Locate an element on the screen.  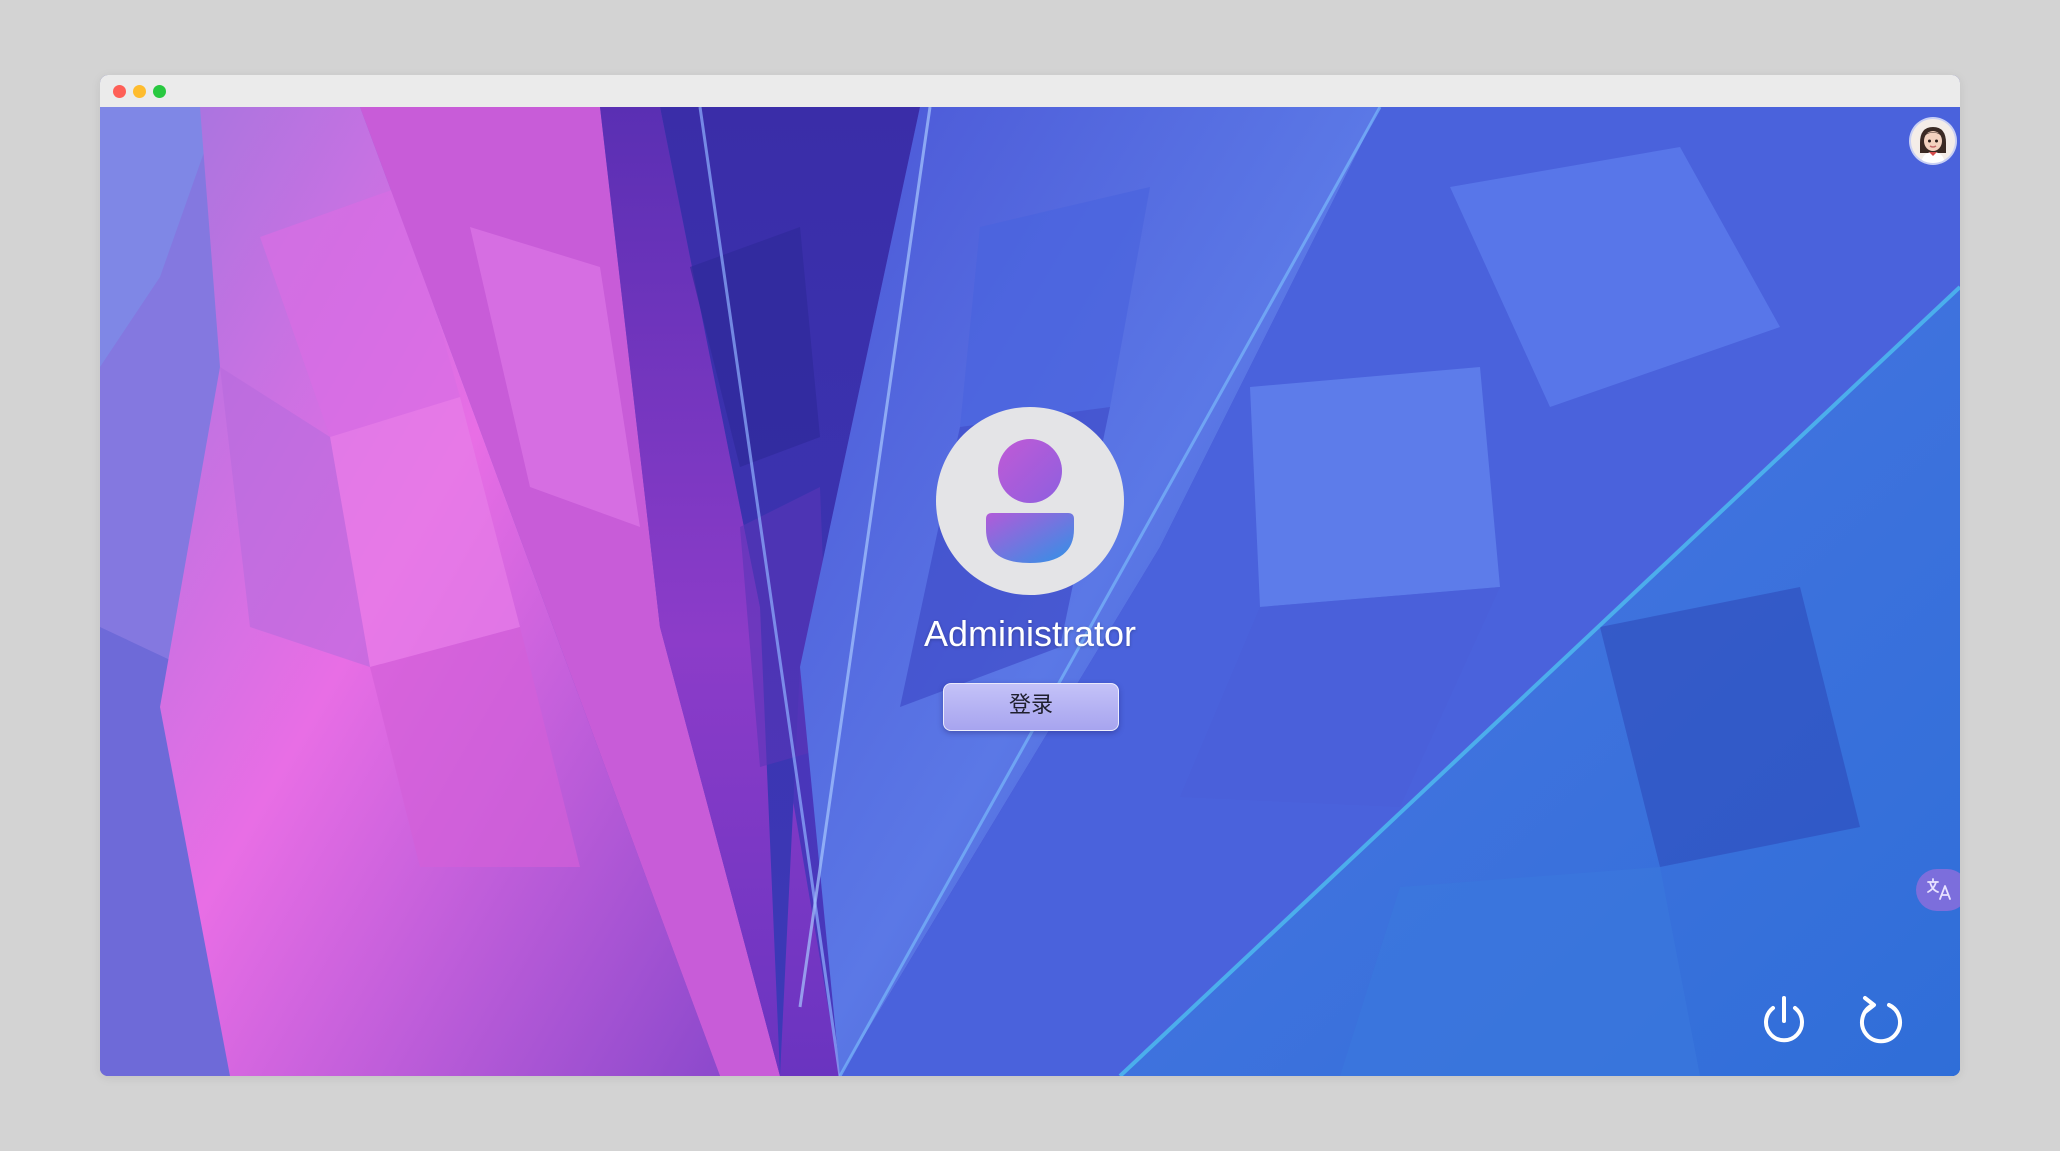
default-user-icon is located at coordinates (1030, 501).